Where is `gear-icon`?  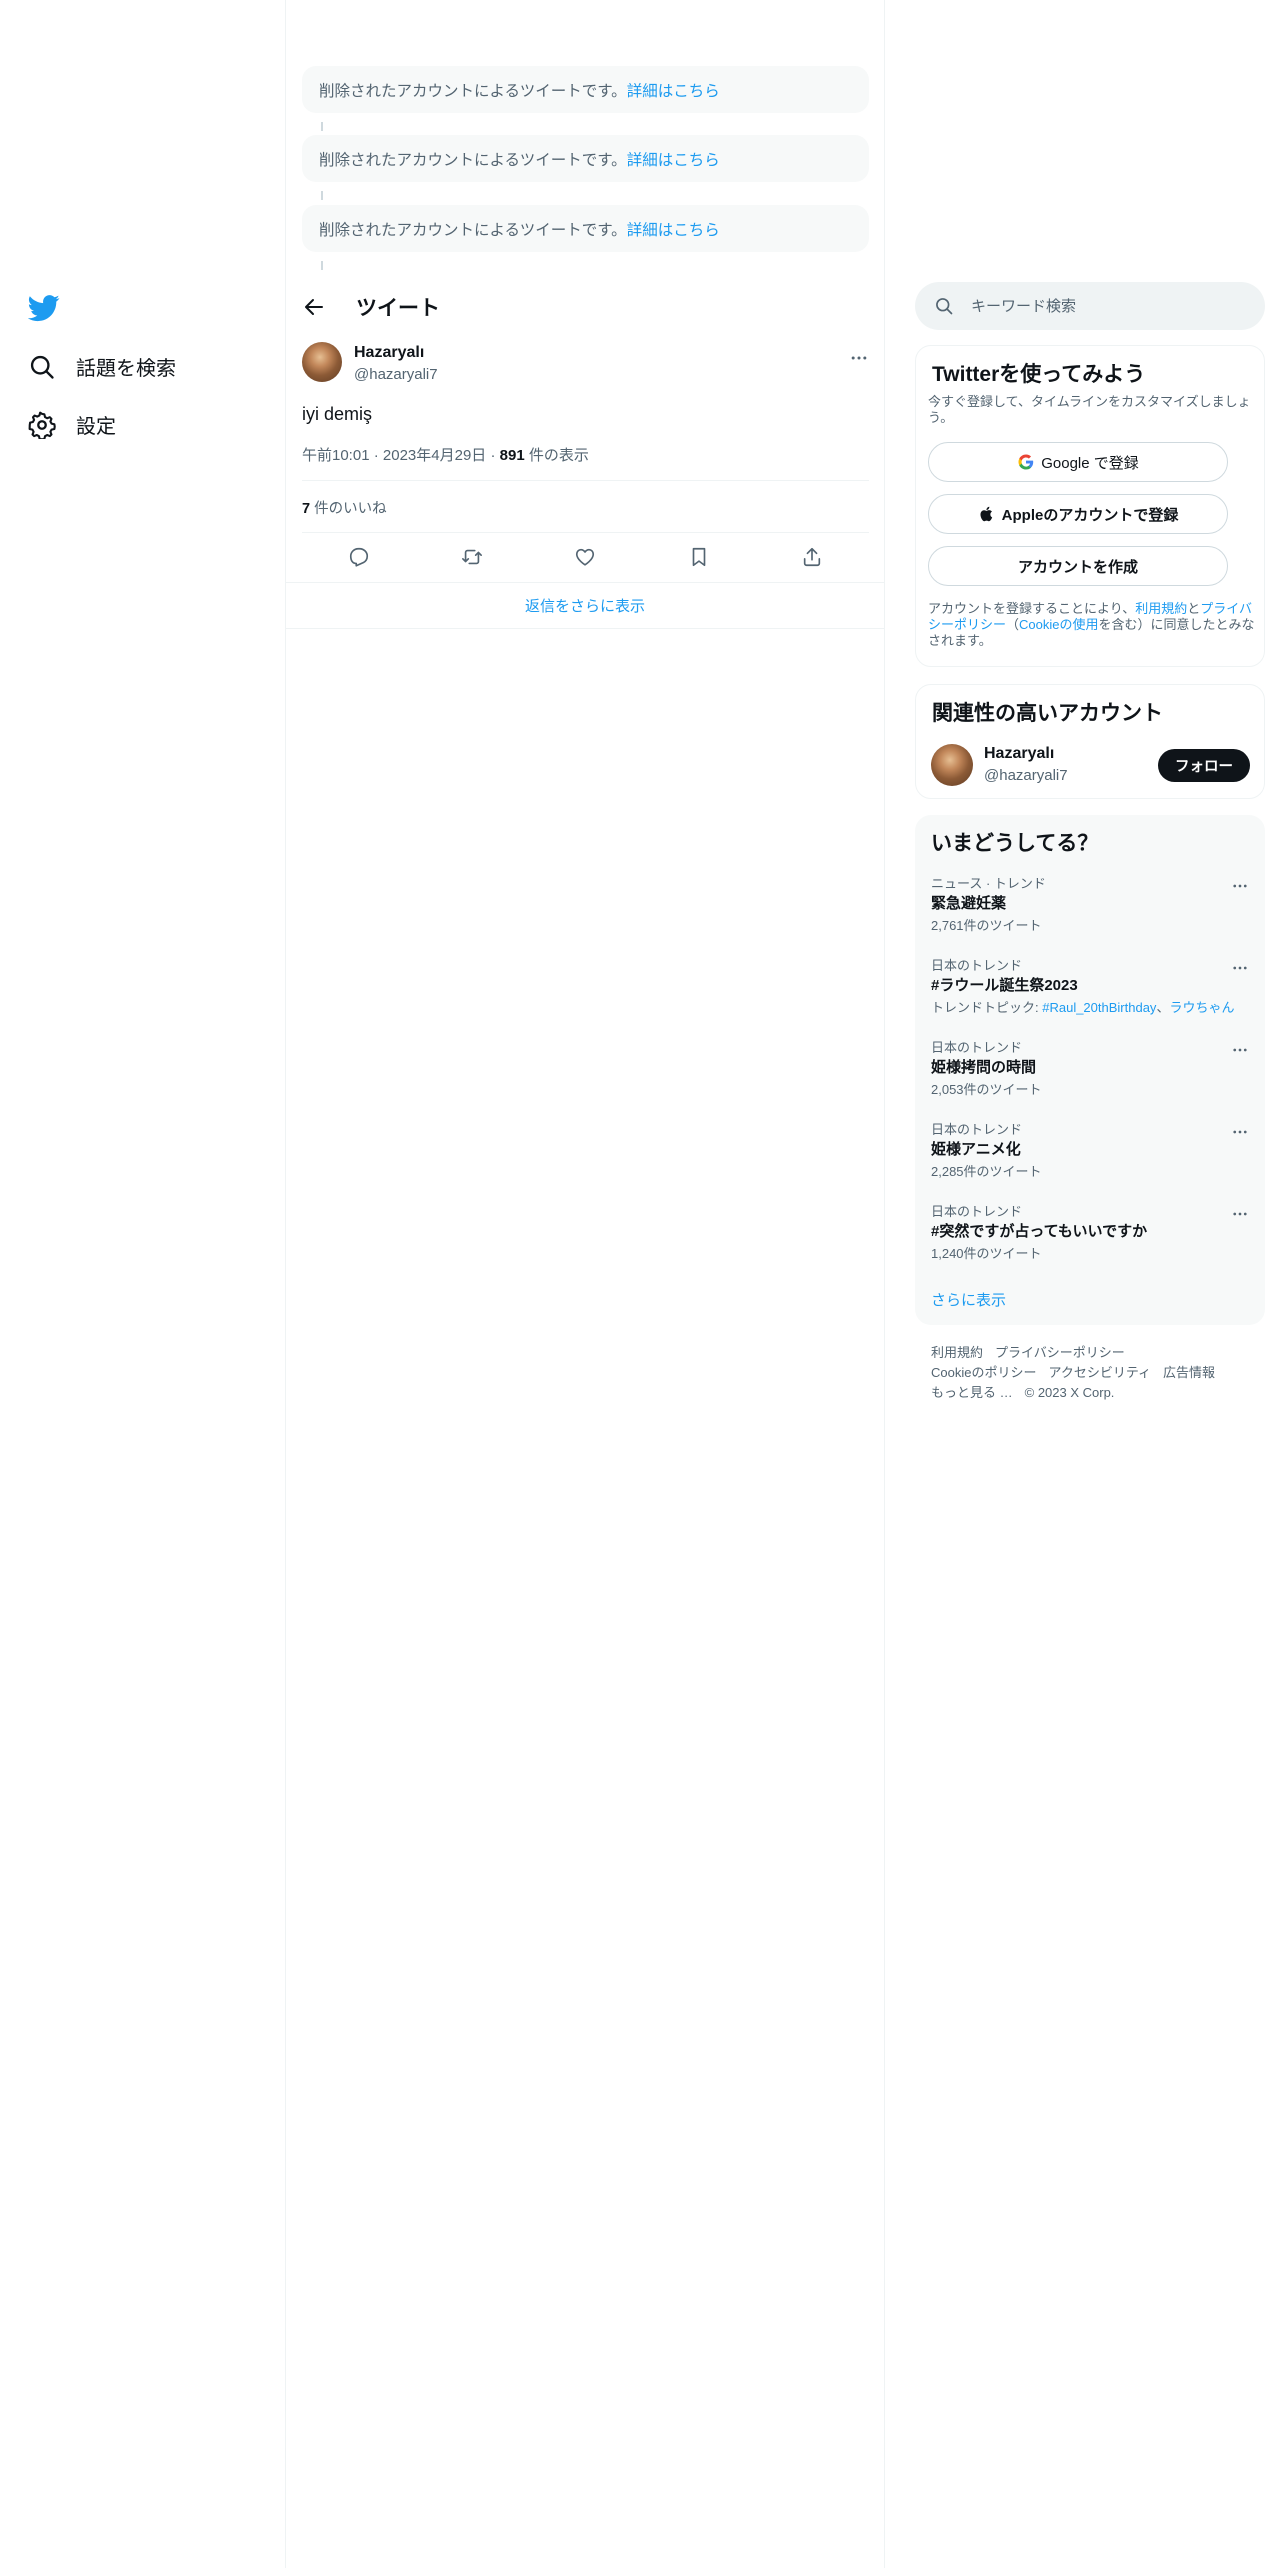
gear-icon is located at coordinates (42, 425).